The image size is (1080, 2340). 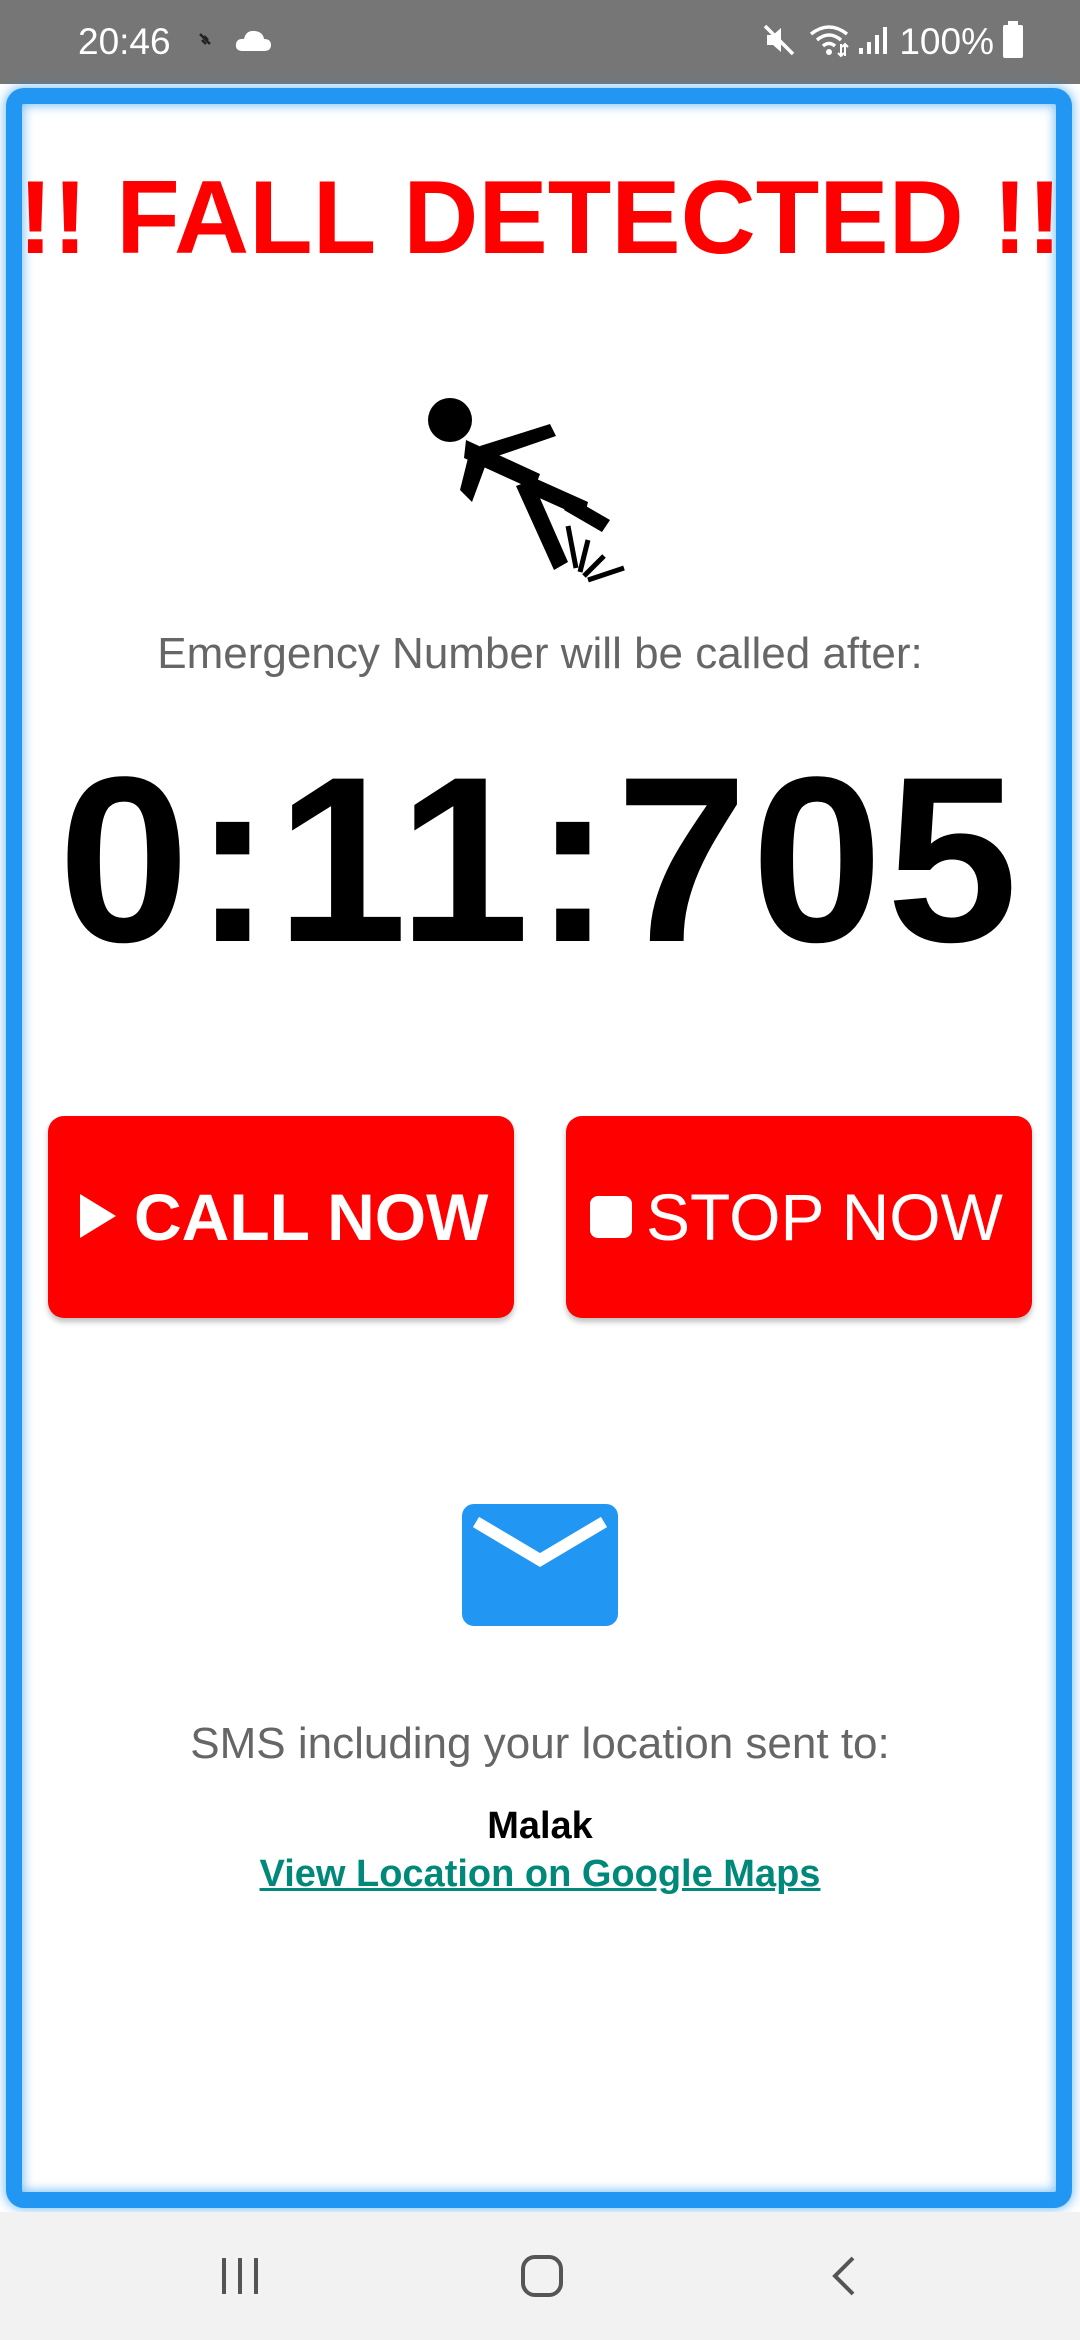 I want to click on countdown-timer: 0:11:705, so click(x=540, y=860).